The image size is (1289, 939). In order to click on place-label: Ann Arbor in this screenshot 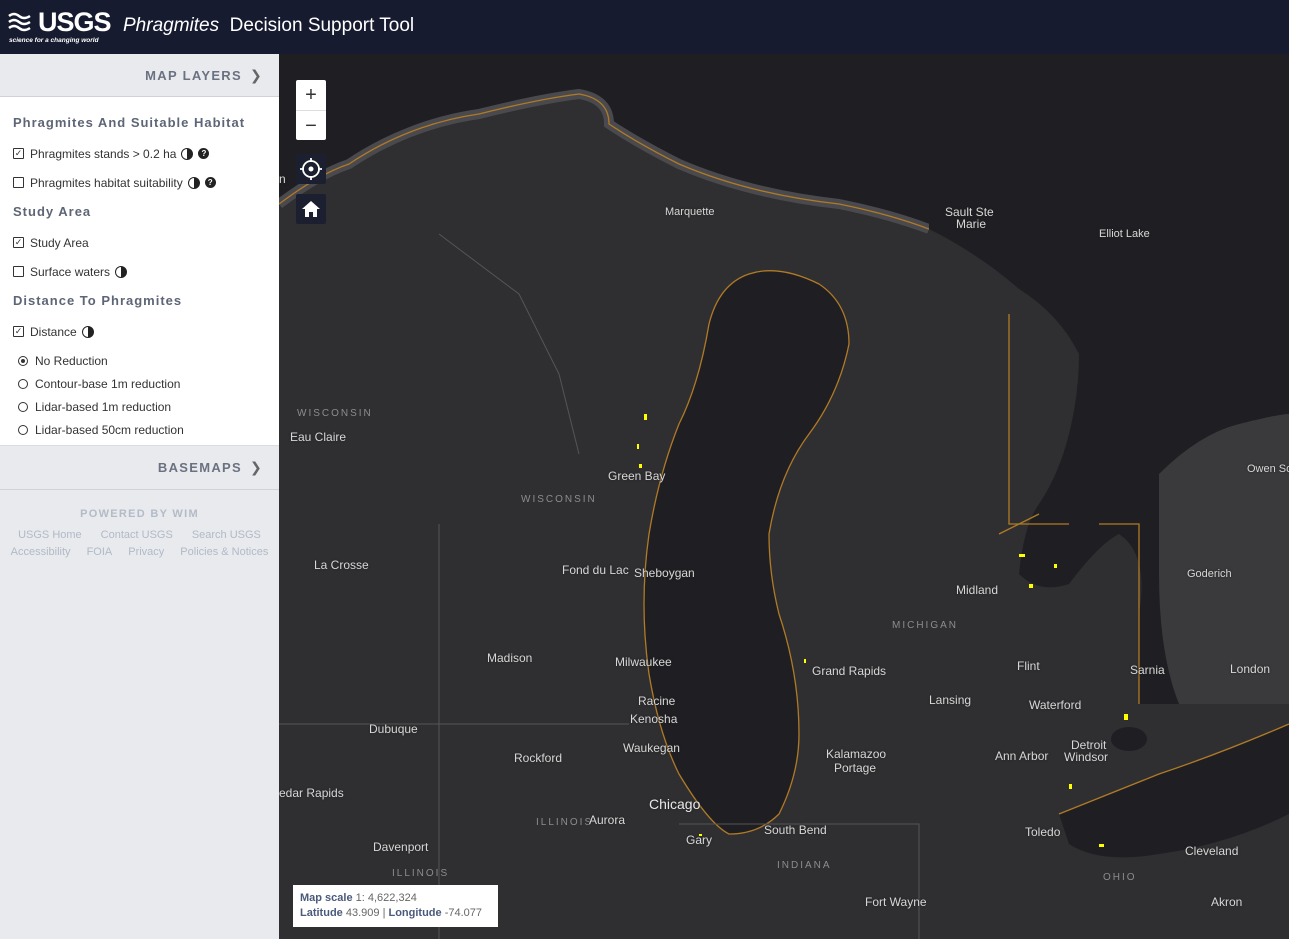, I will do `click(1022, 756)`.